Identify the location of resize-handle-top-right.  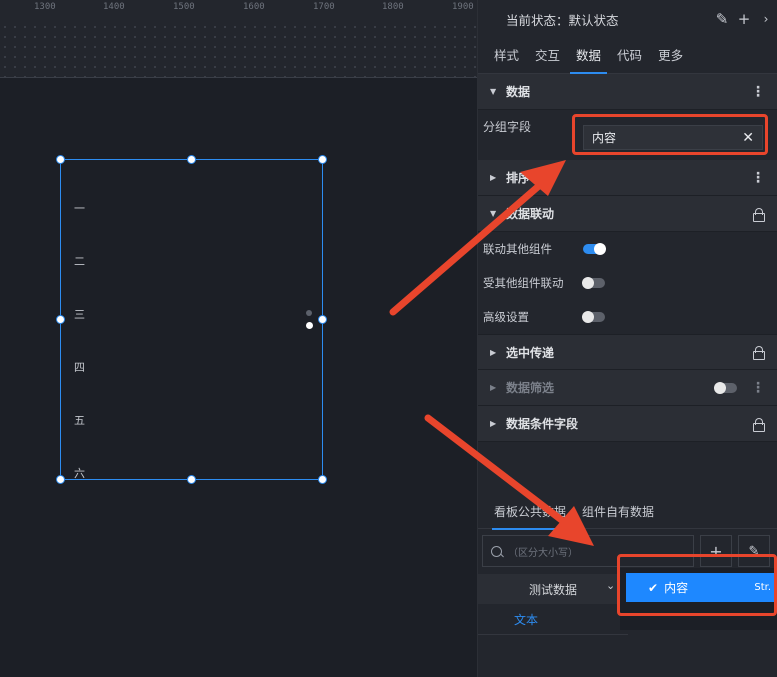
(322, 159).